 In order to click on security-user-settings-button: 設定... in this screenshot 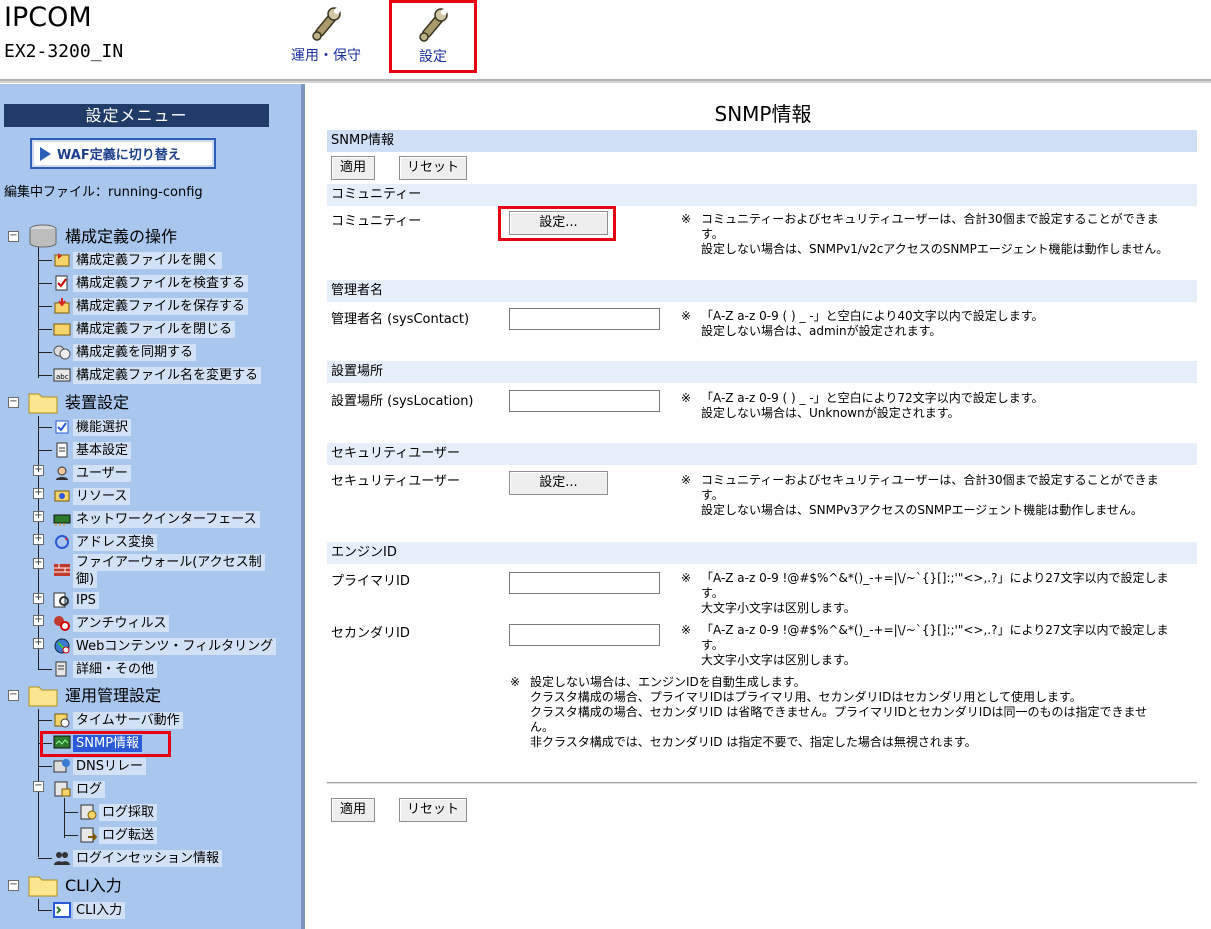, I will do `click(558, 483)`.